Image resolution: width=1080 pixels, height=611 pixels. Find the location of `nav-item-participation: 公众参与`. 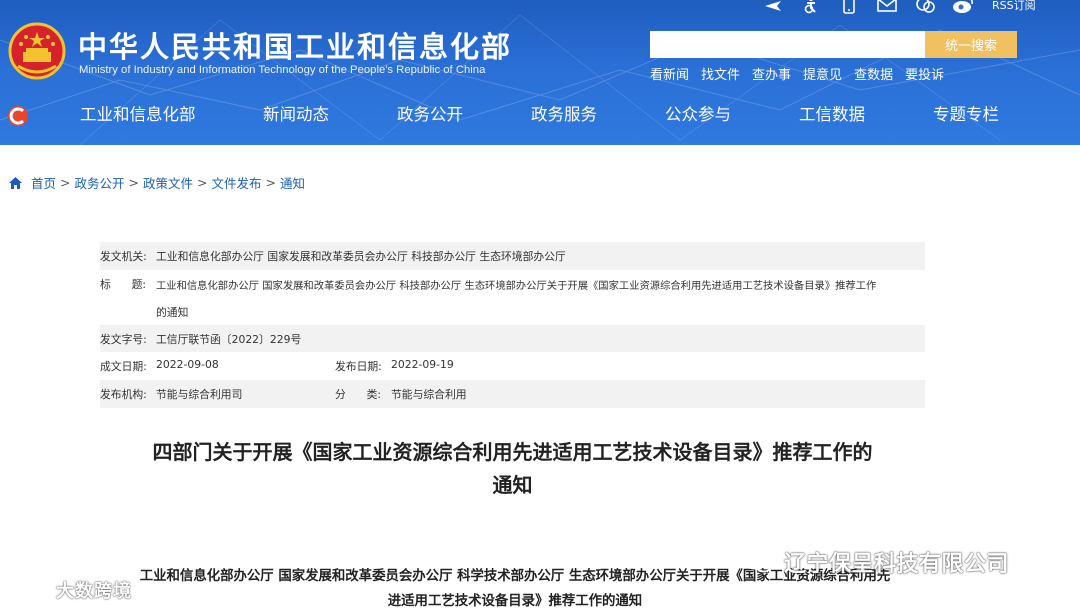

nav-item-participation: 公众参与 is located at coordinates (732, 115).